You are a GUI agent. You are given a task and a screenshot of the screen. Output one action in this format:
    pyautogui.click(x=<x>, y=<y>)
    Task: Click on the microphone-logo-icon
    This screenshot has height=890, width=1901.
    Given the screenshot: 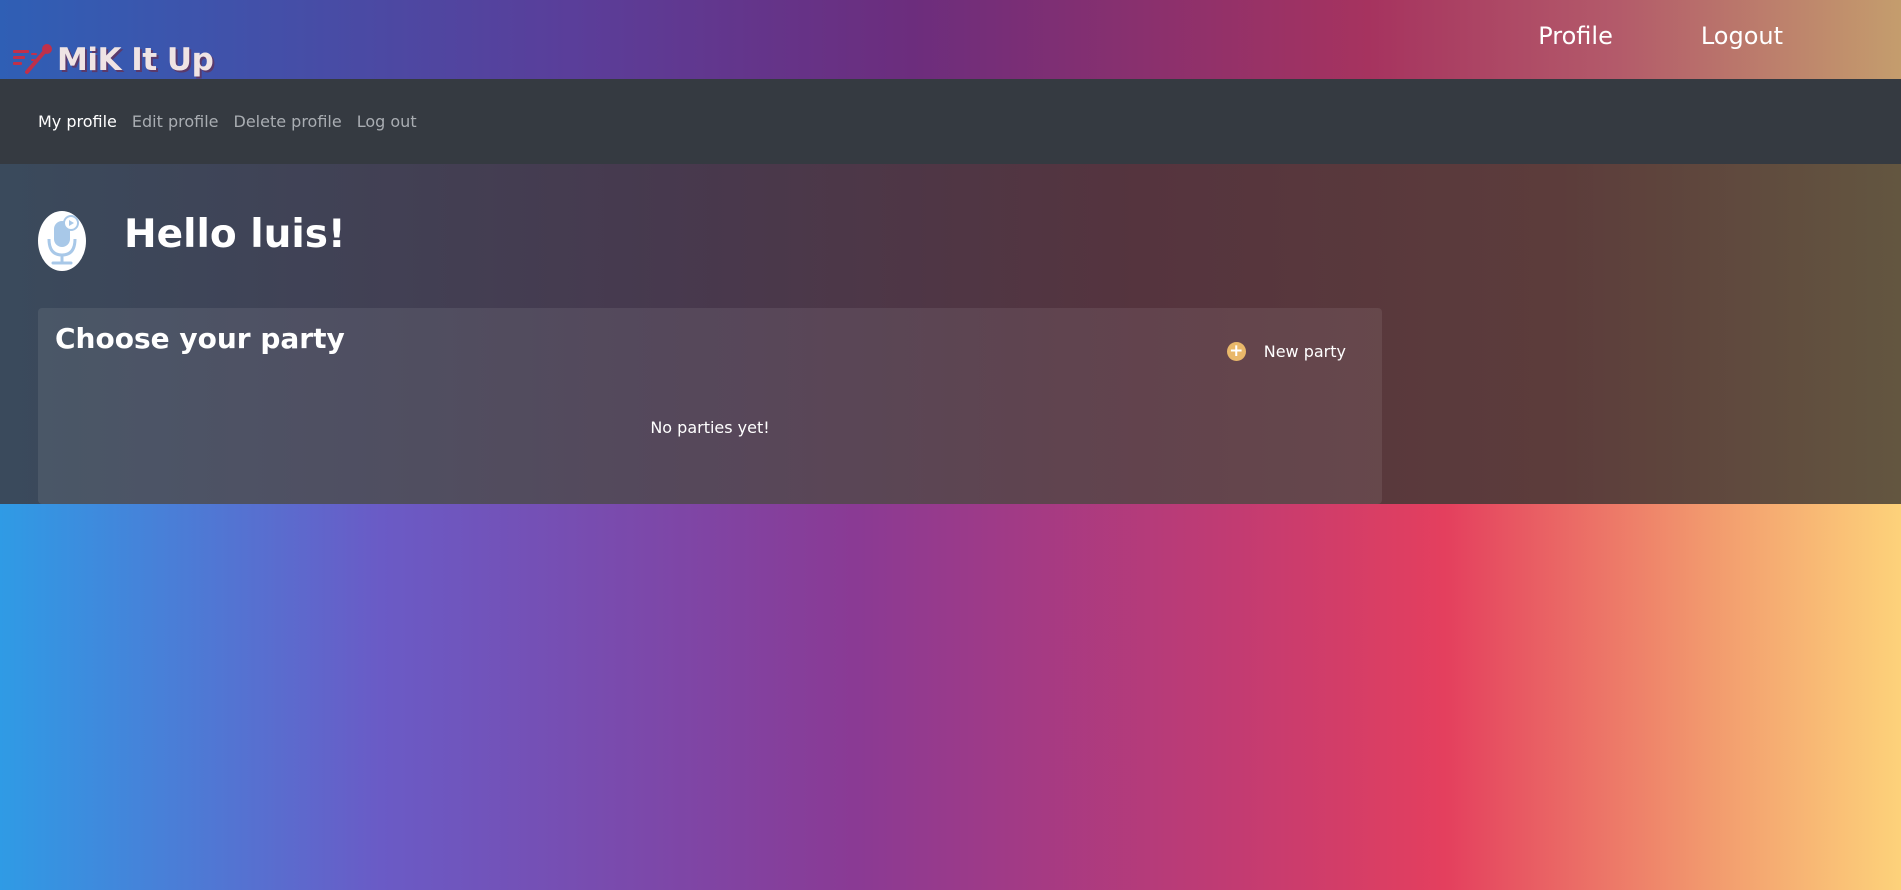 What is the action you would take?
    pyautogui.click(x=32, y=59)
    